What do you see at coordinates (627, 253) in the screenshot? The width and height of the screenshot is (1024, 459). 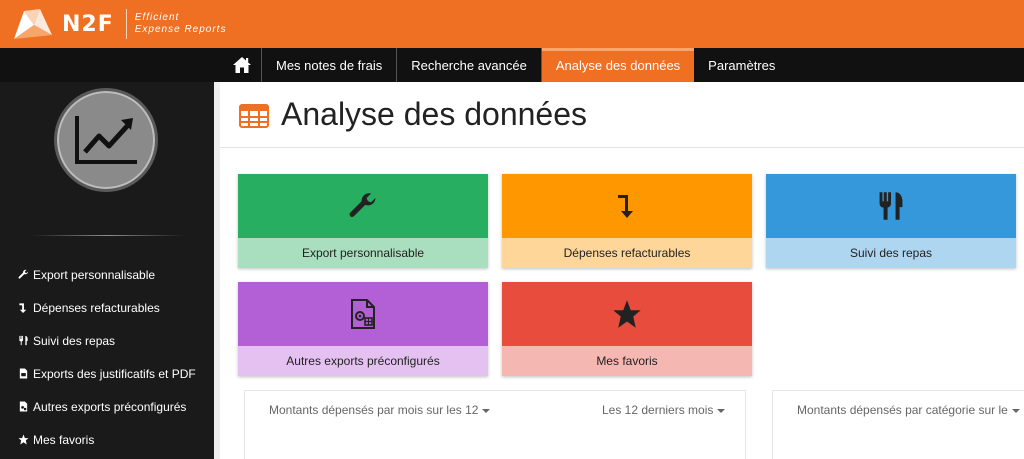 I see `tile-label: Dépenses refacturables` at bounding box center [627, 253].